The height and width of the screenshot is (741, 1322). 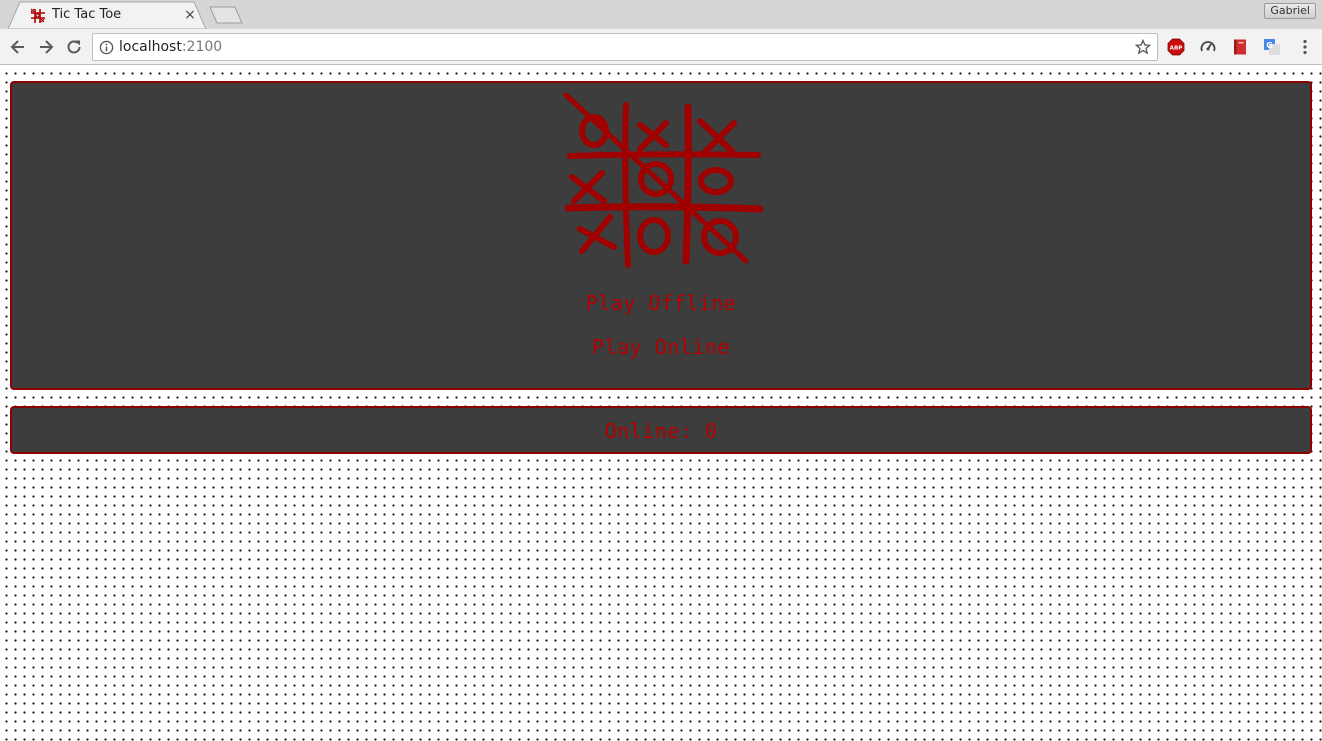 I want to click on speedometer-icon, so click(x=1208, y=47).